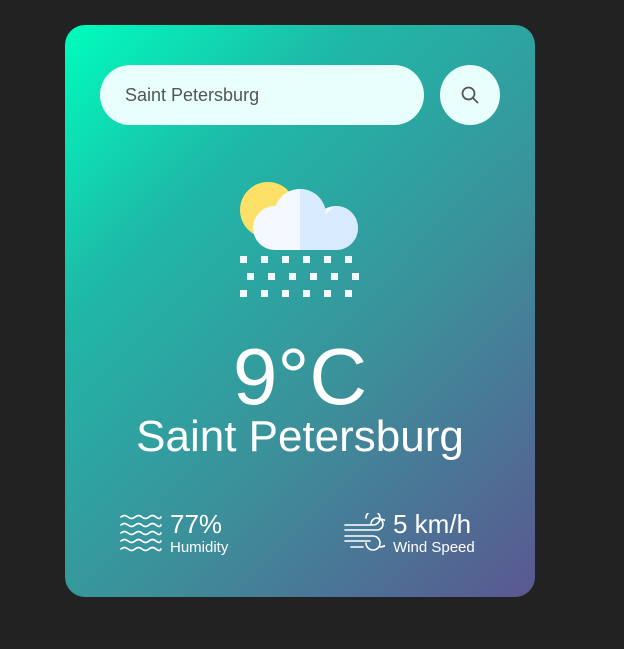  What do you see at coordinates (300, 240) in the screenshot?
I see `partly-cloudy-snow-icon` at bounding box center [300, 240].